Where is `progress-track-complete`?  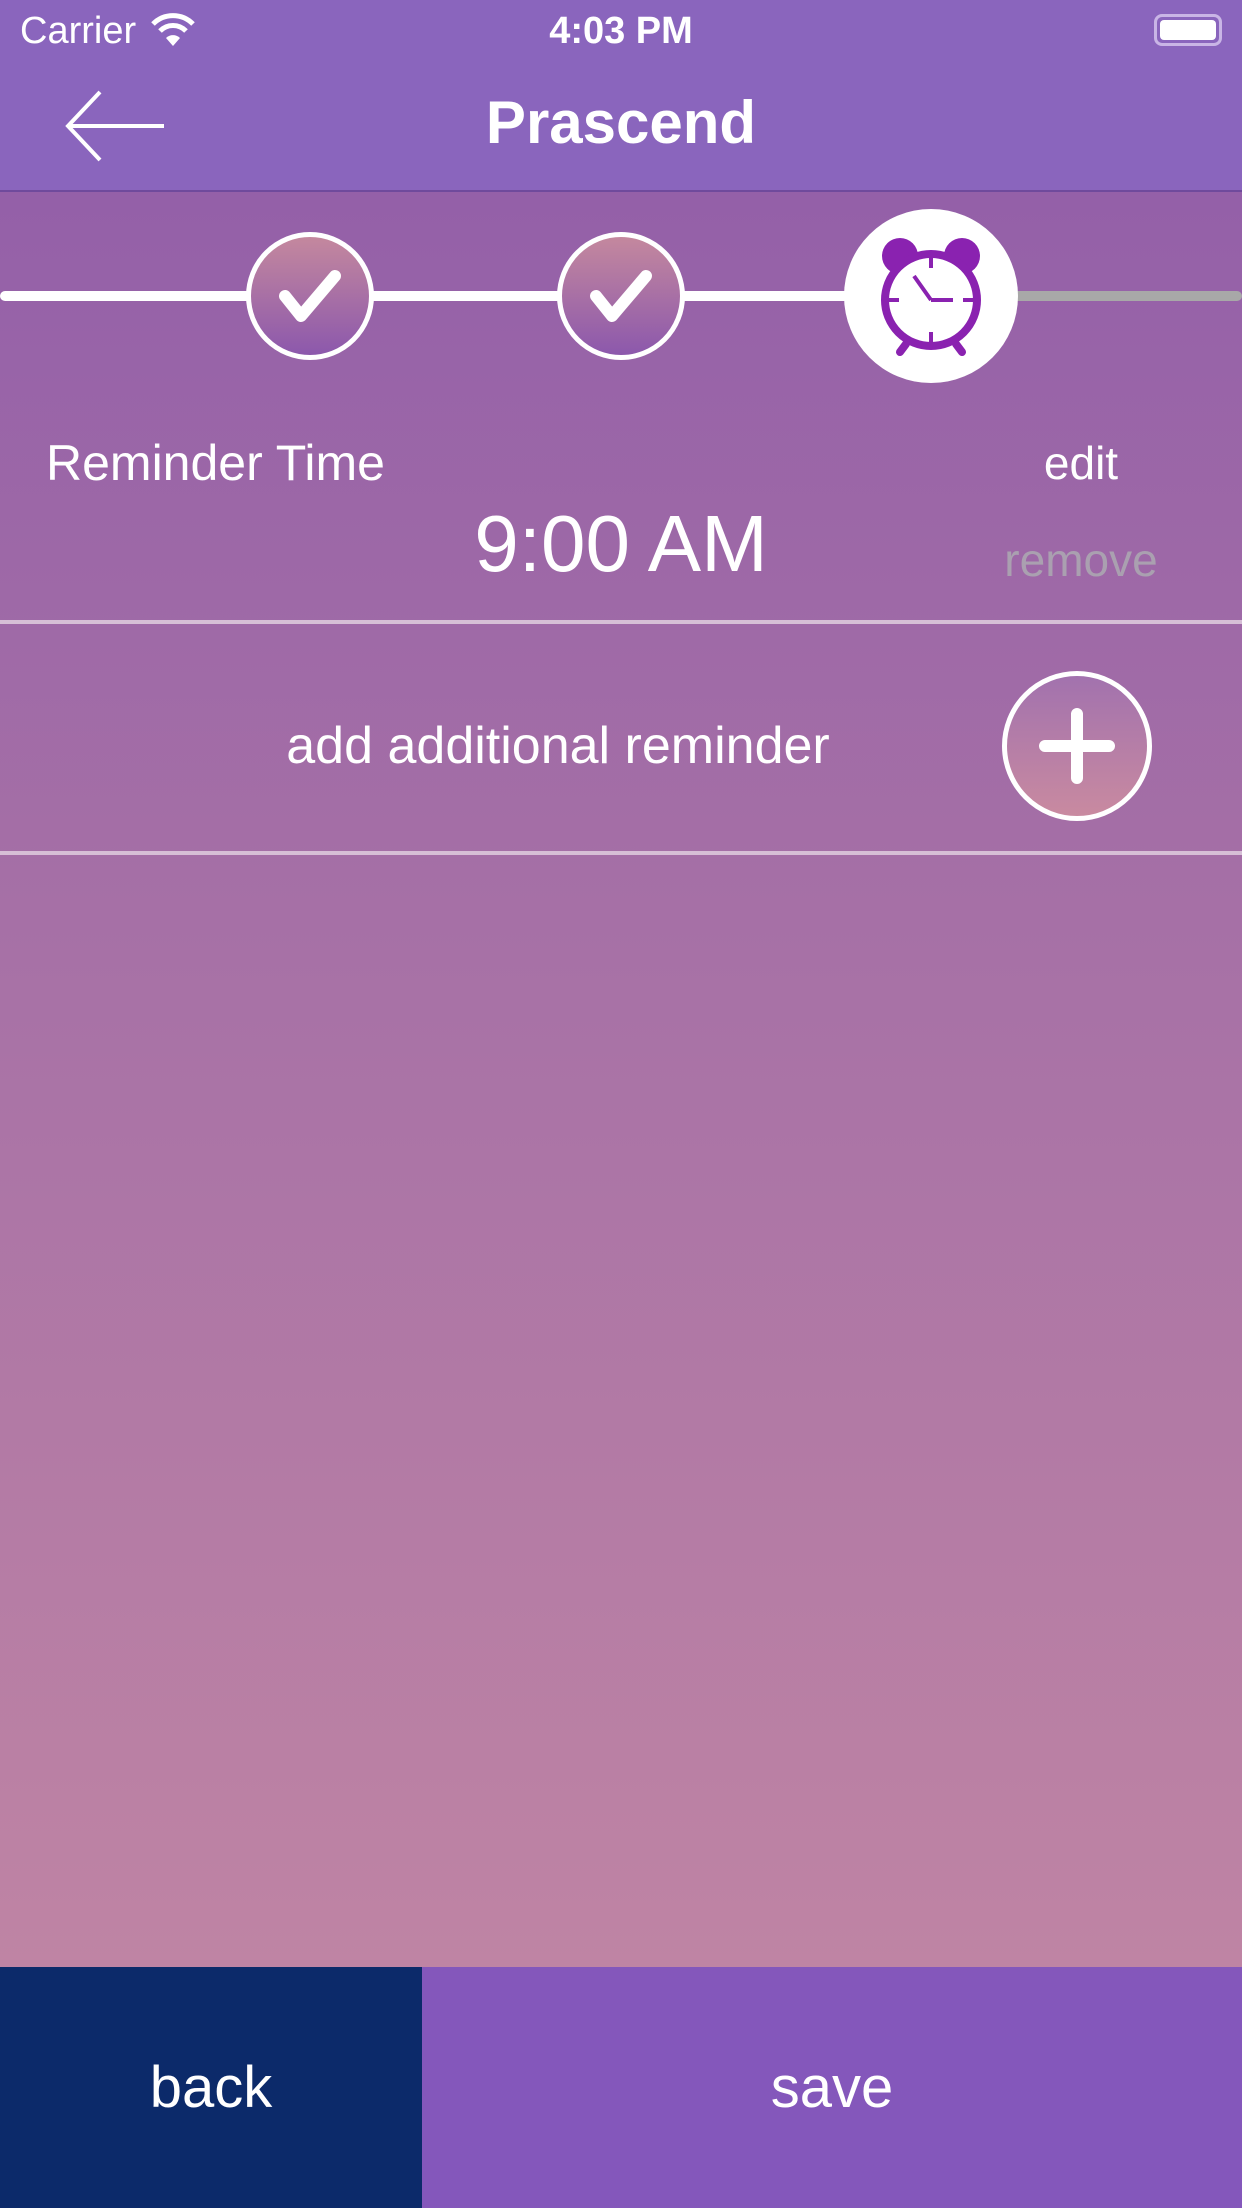 progress-track-complete is located at coordinates (465, 296).